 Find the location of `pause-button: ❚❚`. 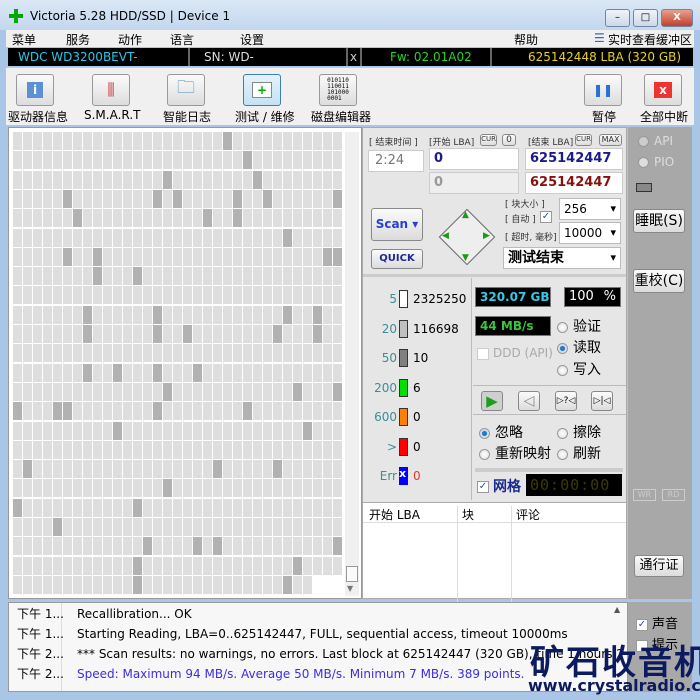

pause-button: ❚❚ is located at coordinates (603, 90).